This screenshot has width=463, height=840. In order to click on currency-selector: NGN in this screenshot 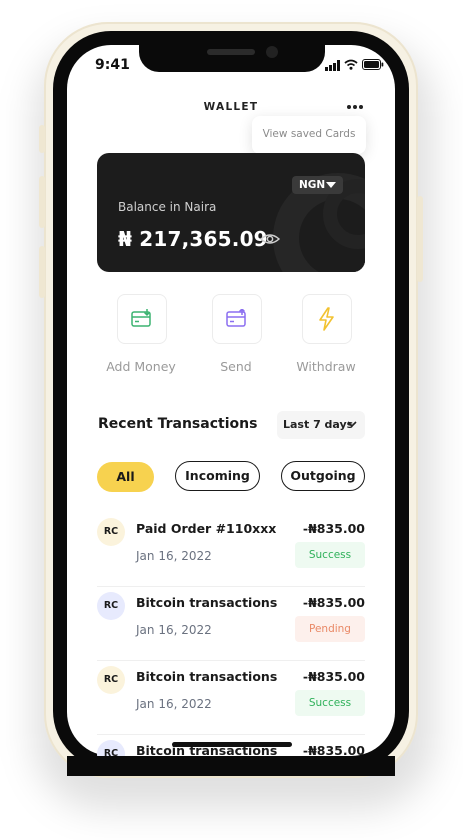, I will do `click(317, 185)`.